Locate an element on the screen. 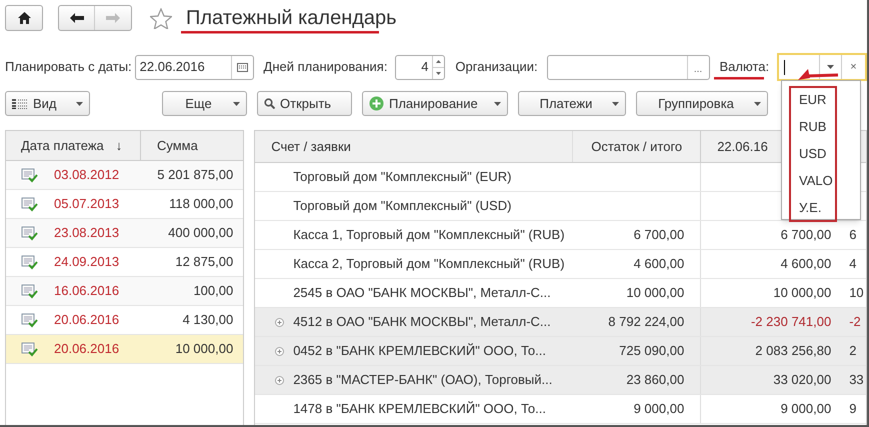  amount-cell-text: 33 020,00 is located at coordinates (802, 380).